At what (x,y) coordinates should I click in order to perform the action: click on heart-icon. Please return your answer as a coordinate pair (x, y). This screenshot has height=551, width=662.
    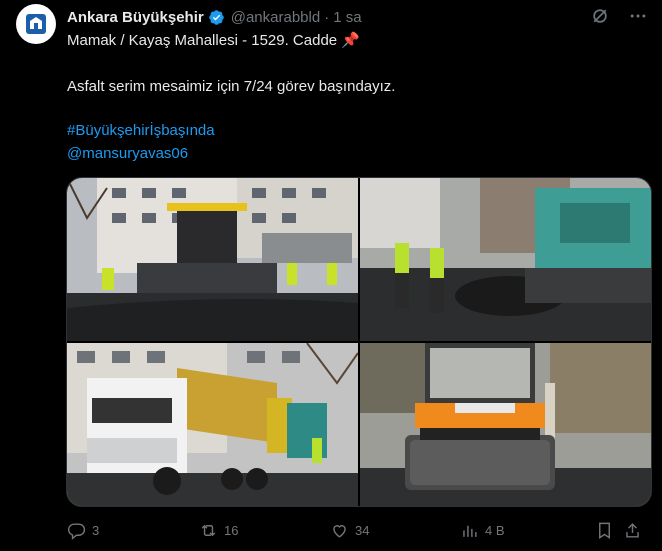
    Looking at the image, I should click on (339, 531).